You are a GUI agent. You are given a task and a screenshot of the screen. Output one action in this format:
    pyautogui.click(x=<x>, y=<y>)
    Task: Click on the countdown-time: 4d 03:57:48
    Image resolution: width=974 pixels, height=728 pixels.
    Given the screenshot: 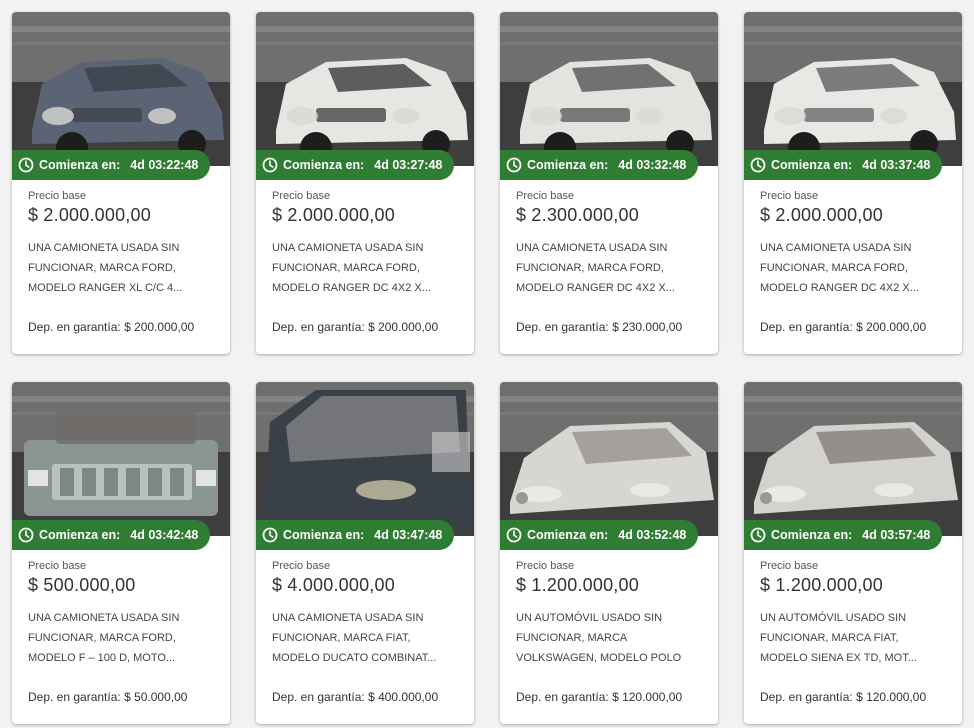 What is the action you would take?
    pyautogui.click(x=896, y=535)
    